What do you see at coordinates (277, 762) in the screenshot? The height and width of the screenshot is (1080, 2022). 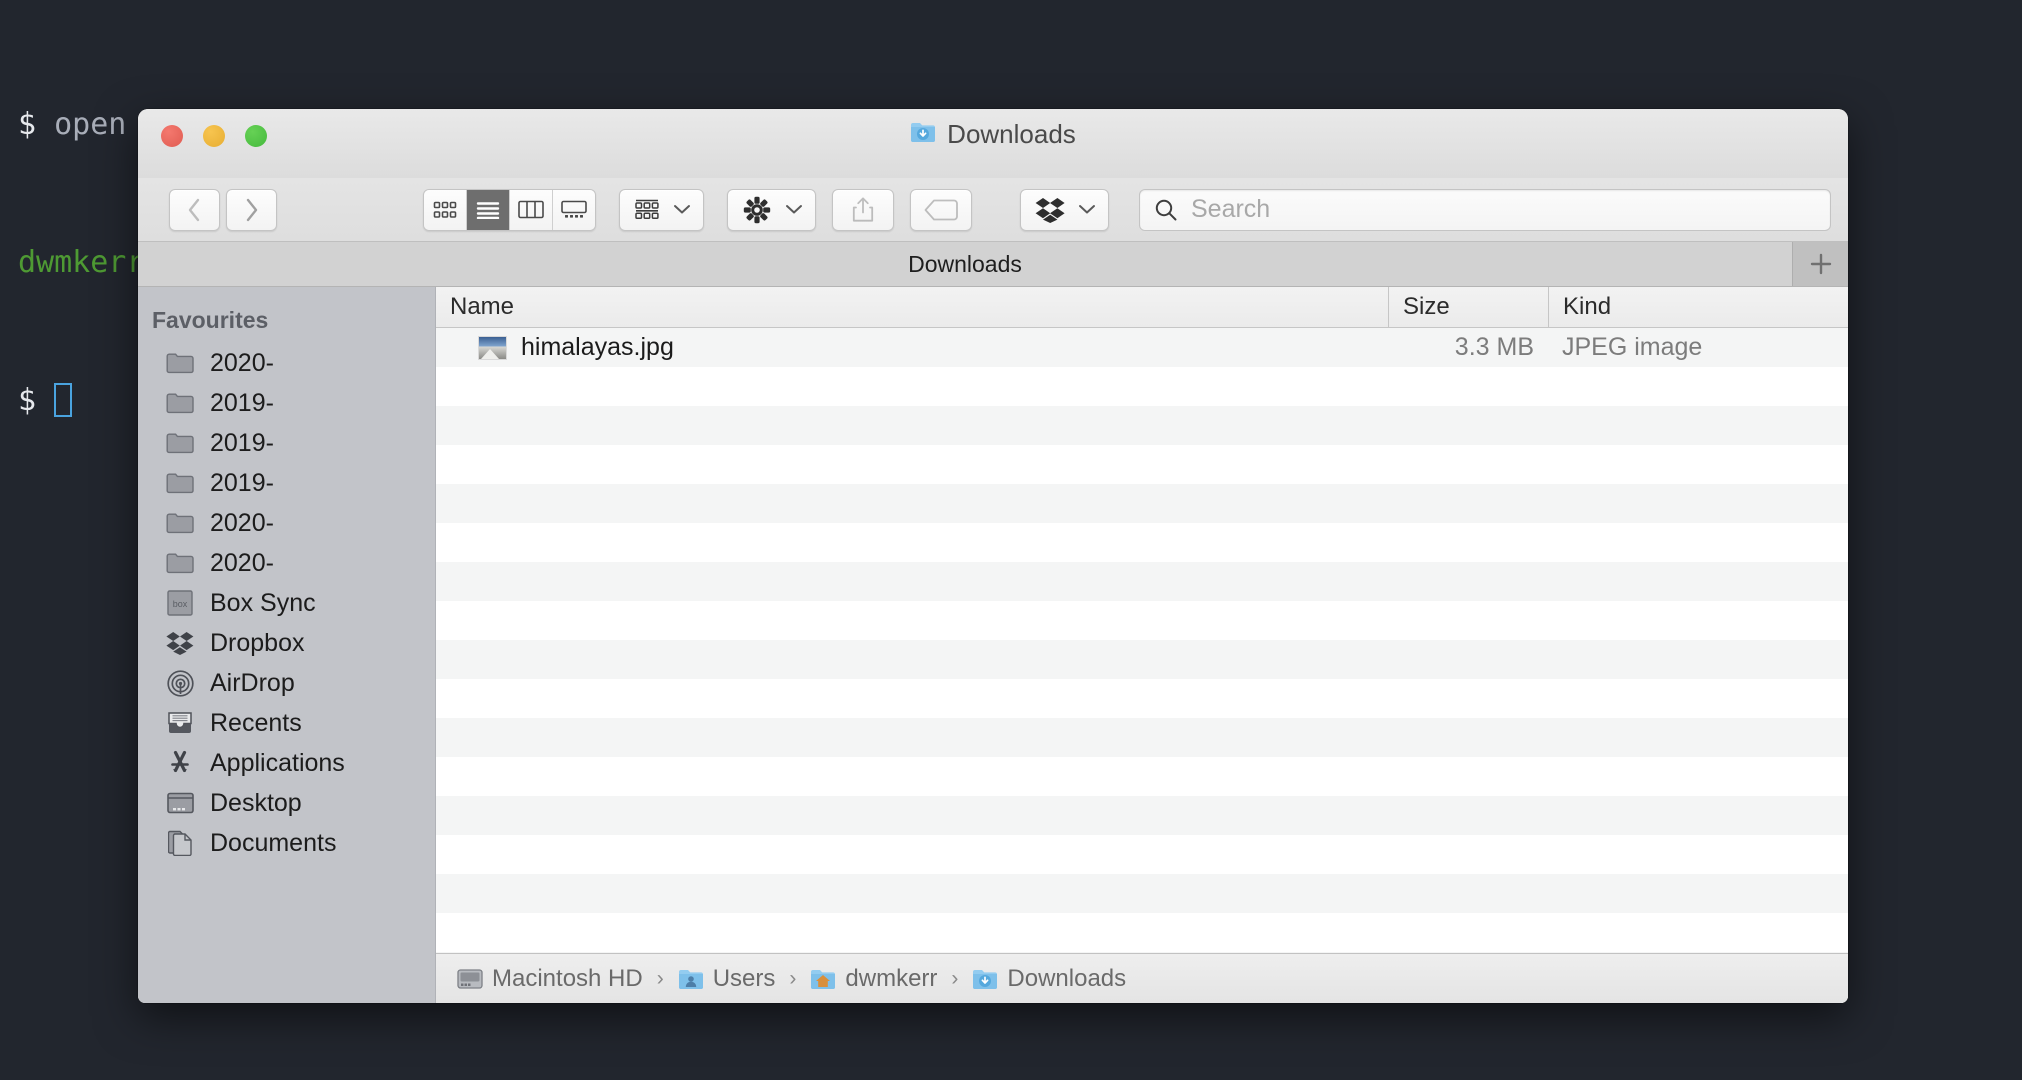 I see `sidebar-item-label: Applications` at bounding box center [277, 762].